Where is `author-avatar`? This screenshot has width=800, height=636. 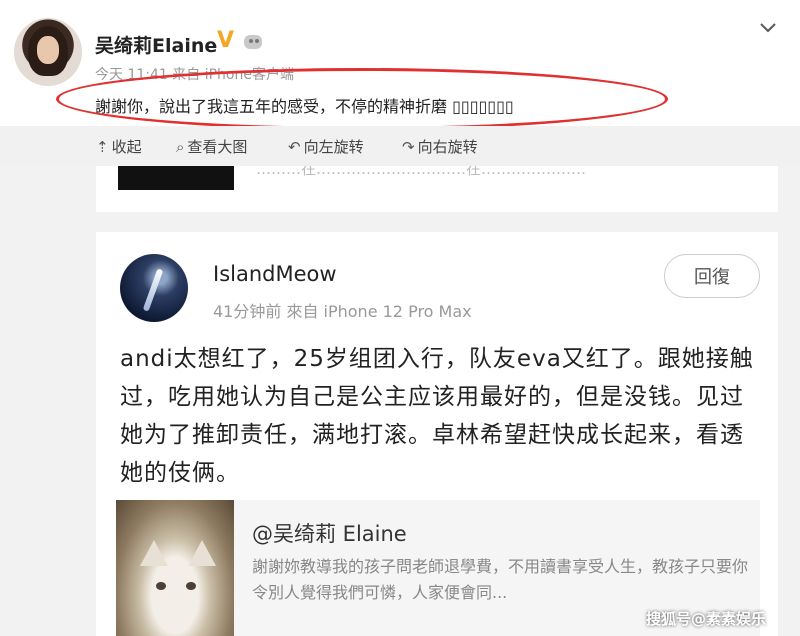
author-avatar is located at coordinates (48, 52).